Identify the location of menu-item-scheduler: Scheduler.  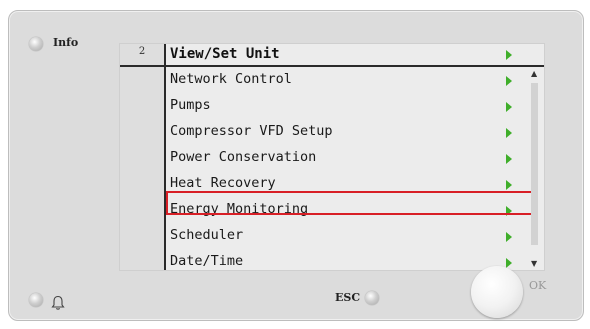
(332, 236).